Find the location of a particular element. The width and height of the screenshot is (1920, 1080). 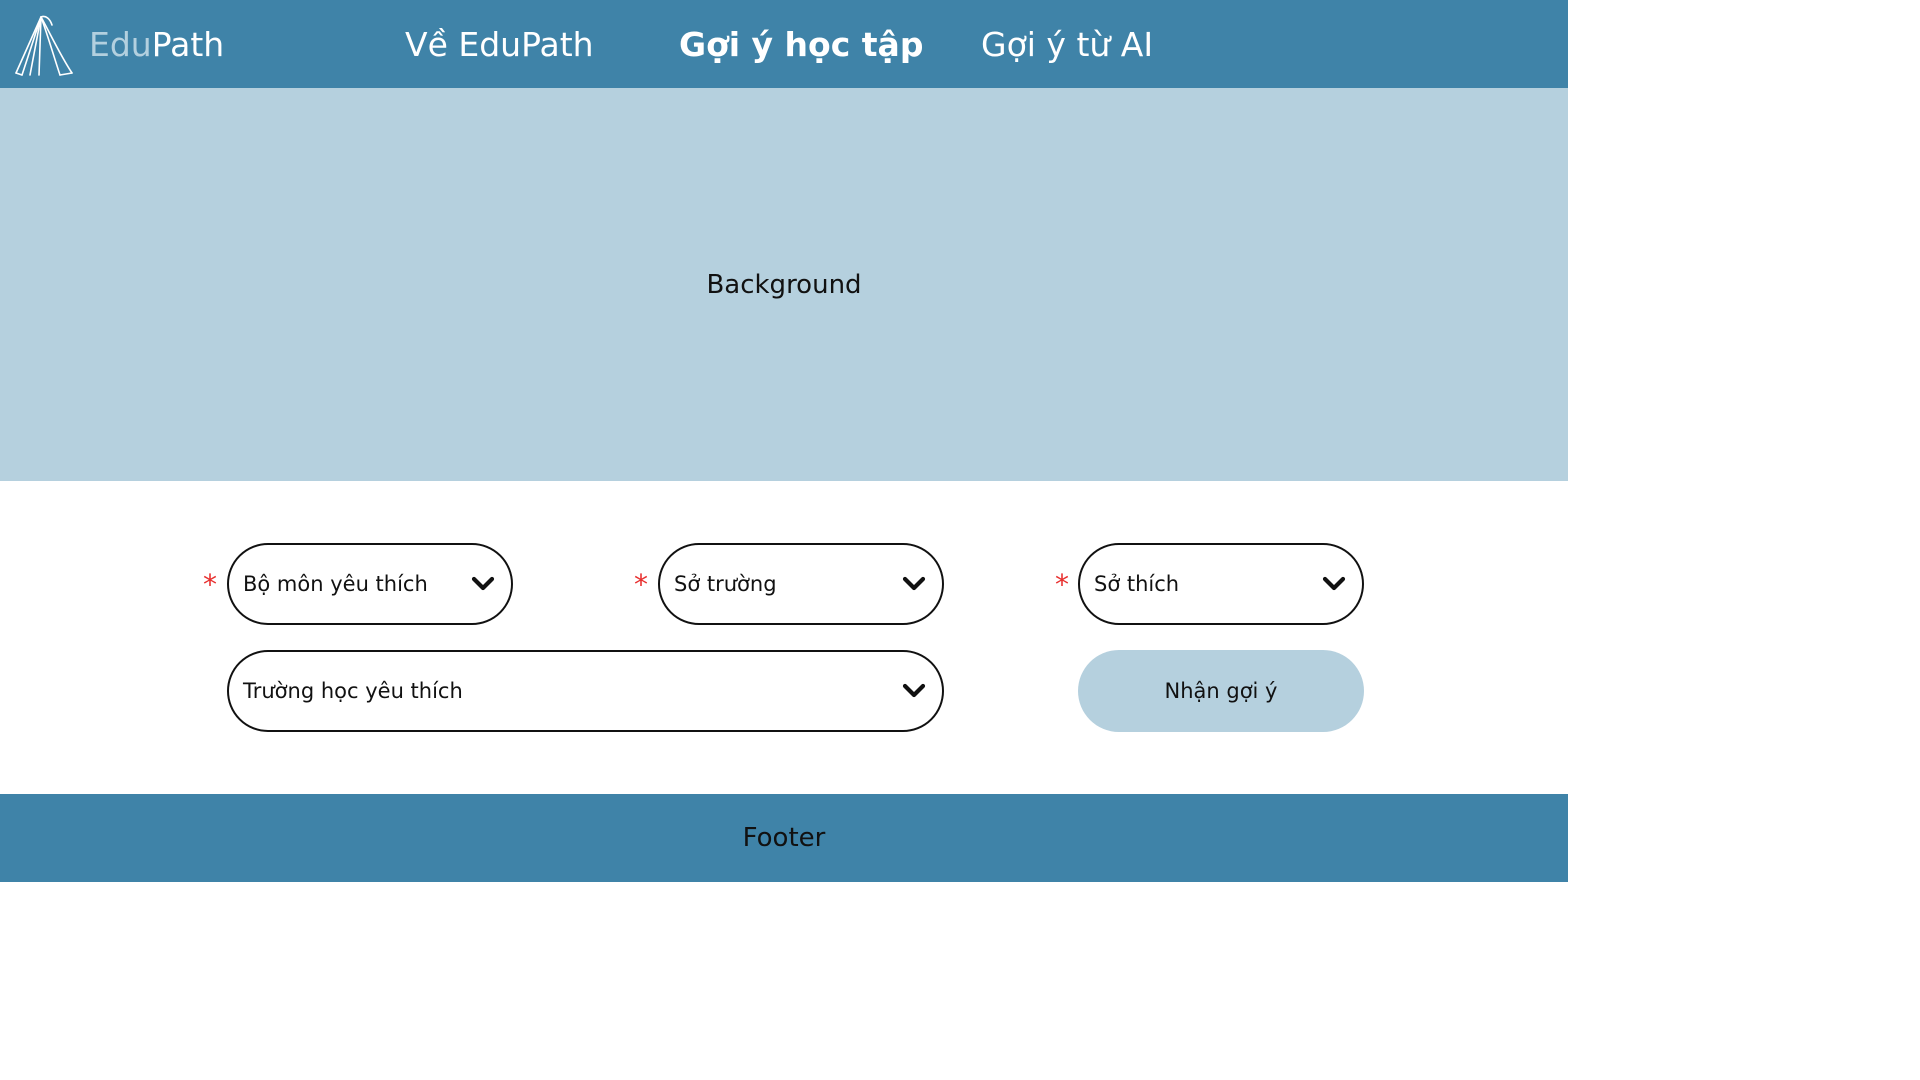

strengths-select: Sở trường is located at coordinates (801, 584).